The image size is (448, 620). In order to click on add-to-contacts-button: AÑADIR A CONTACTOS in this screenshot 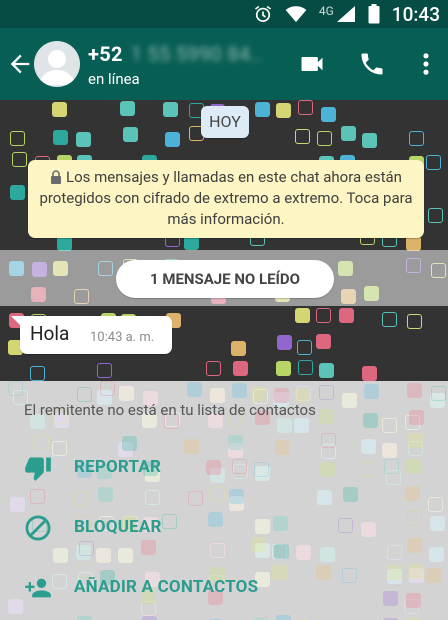, I will do `click(224, 588)`.